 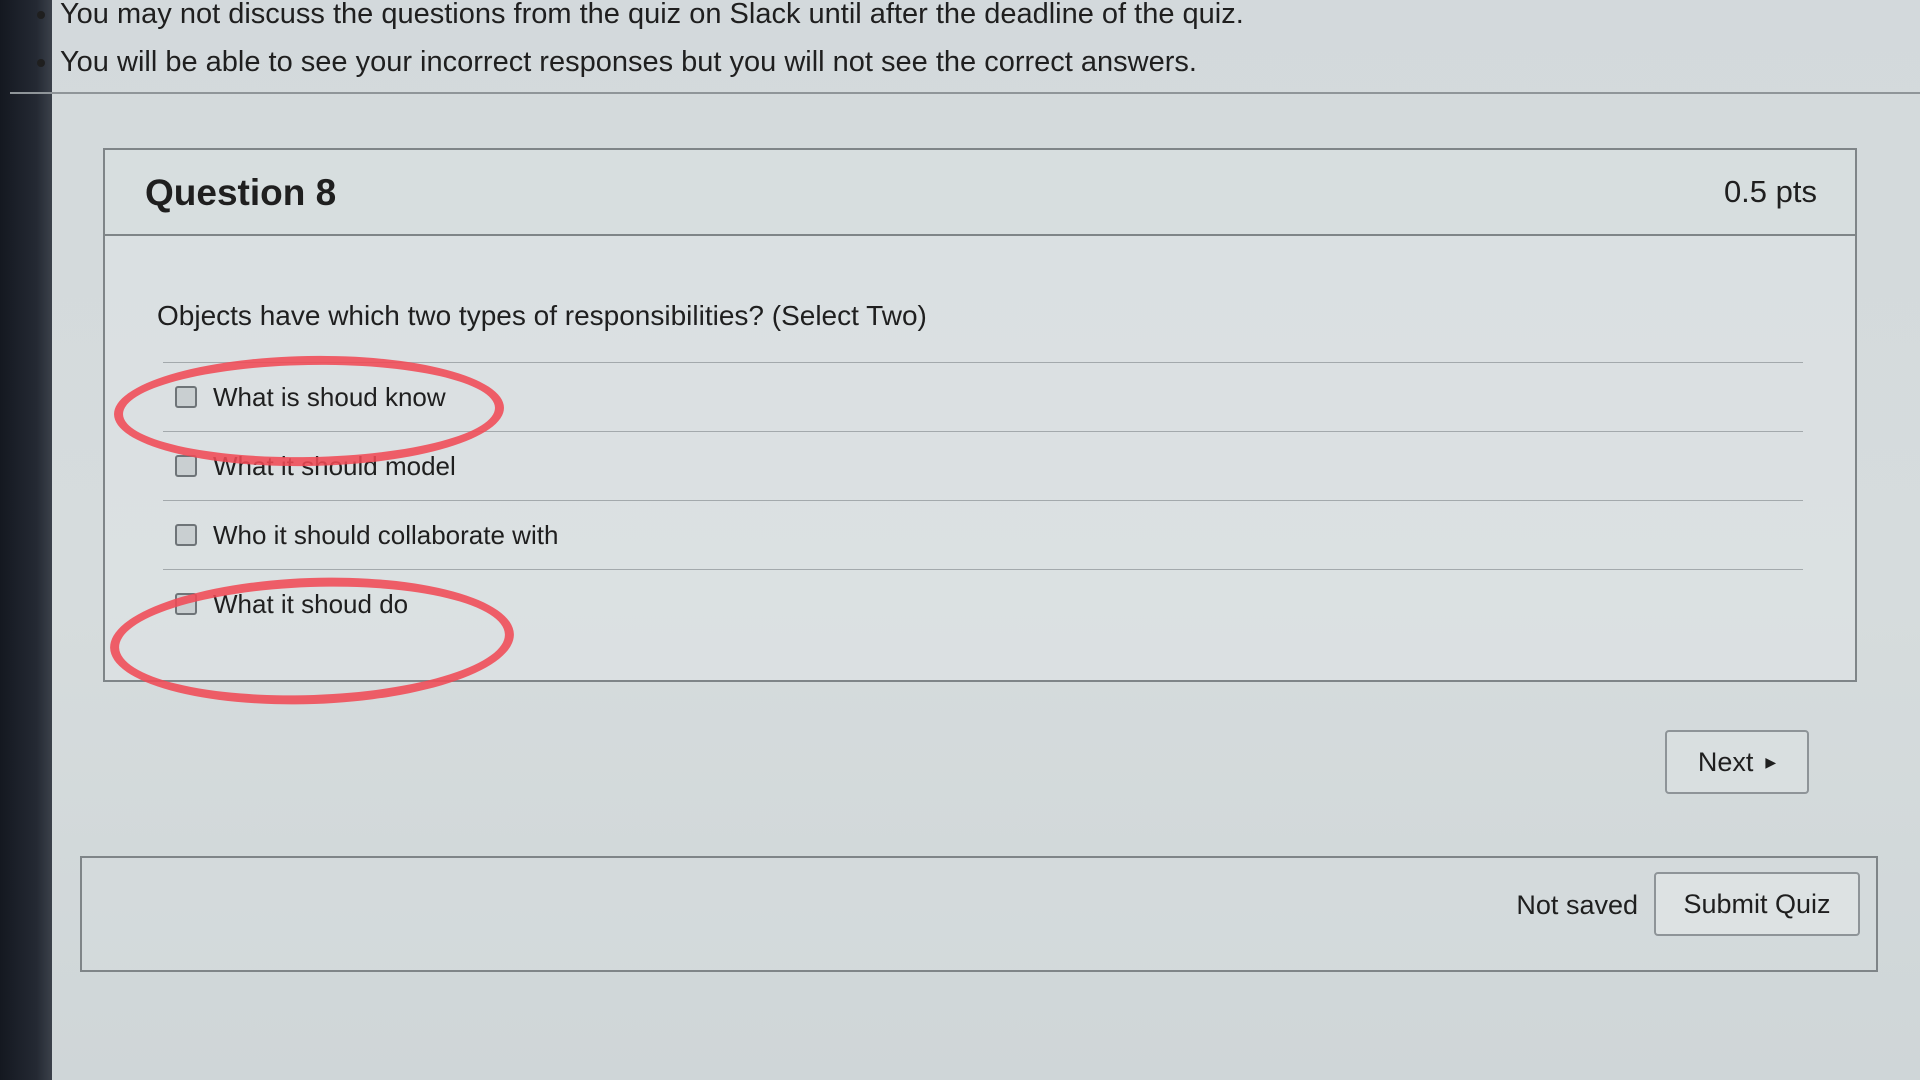 What do you see at coordinates (334, 465) in the screenshot?
I see `answer-label: What it should model` at bounding box center [334, 465].